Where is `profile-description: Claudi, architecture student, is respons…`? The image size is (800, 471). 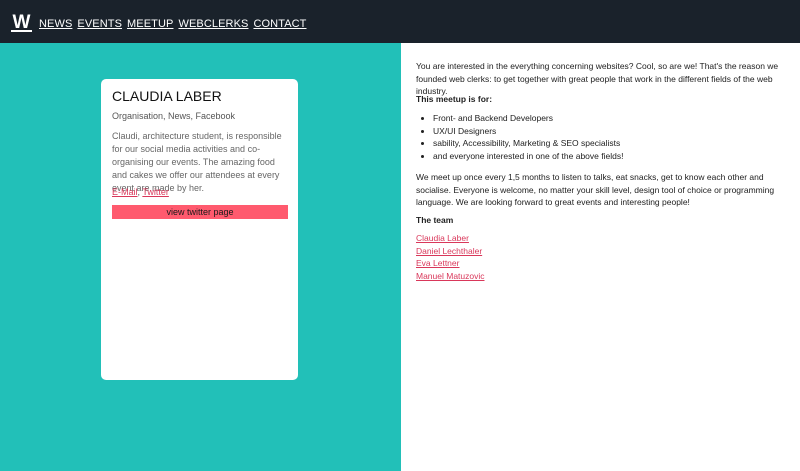
profile-description: Claudi, architecture student, is respons… is located at coordinates (197, 162).